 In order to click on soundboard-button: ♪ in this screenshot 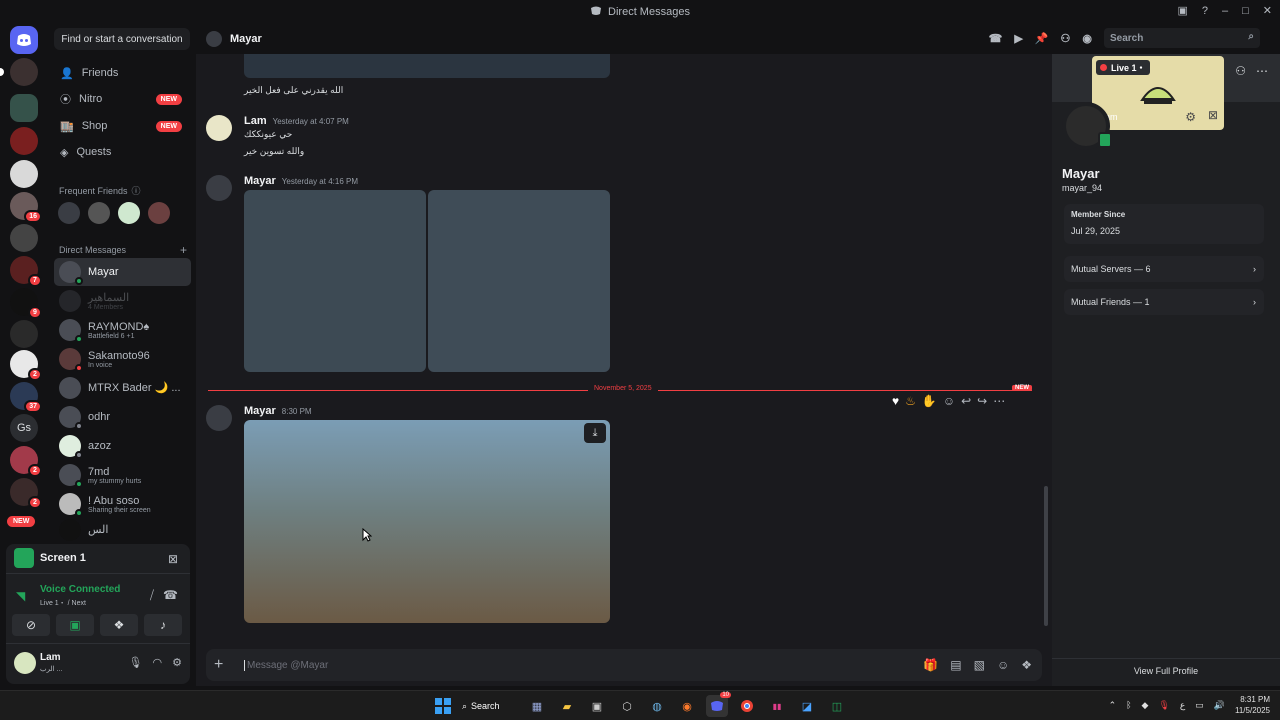, I will do `click(163, 625)`.